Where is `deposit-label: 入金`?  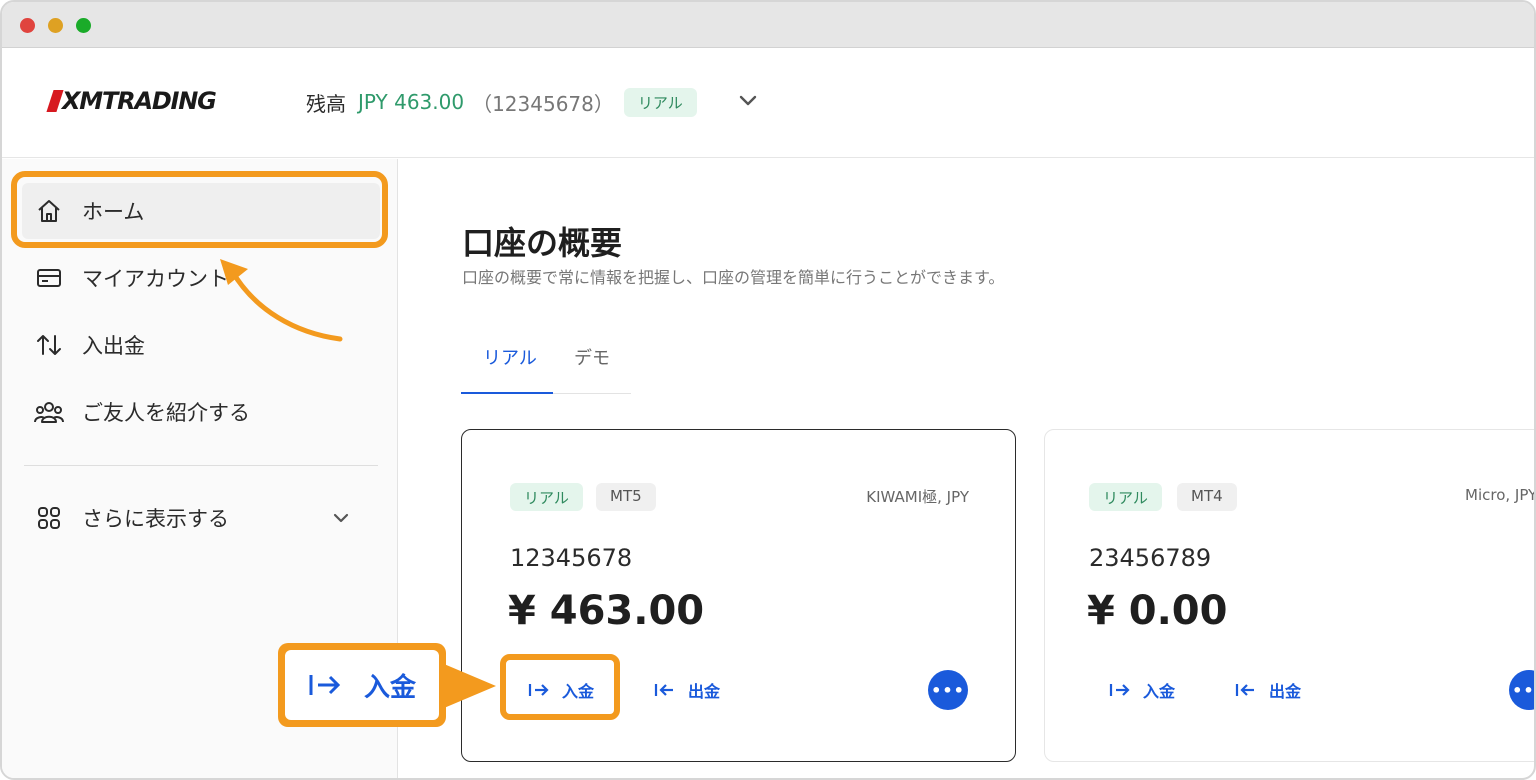
deposit-label: 入金 is located at coordinates (1159, 691).